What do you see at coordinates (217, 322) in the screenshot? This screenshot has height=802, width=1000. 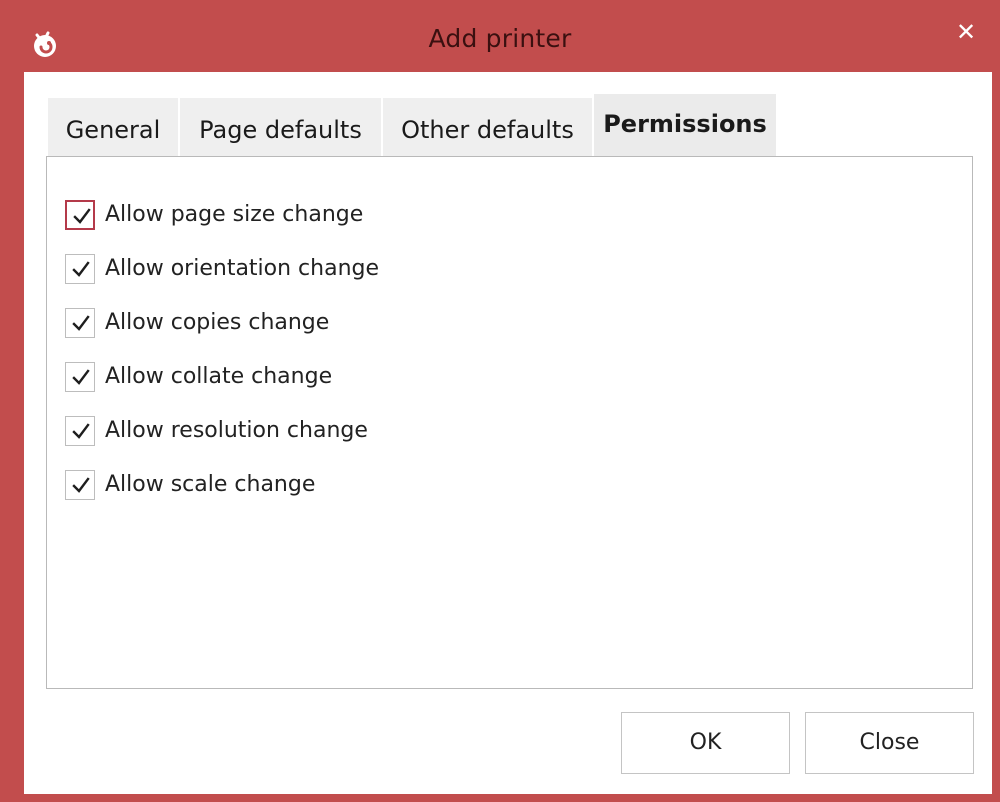 I see `copies-label: Allow copies change` at bounding box center [217, 322].